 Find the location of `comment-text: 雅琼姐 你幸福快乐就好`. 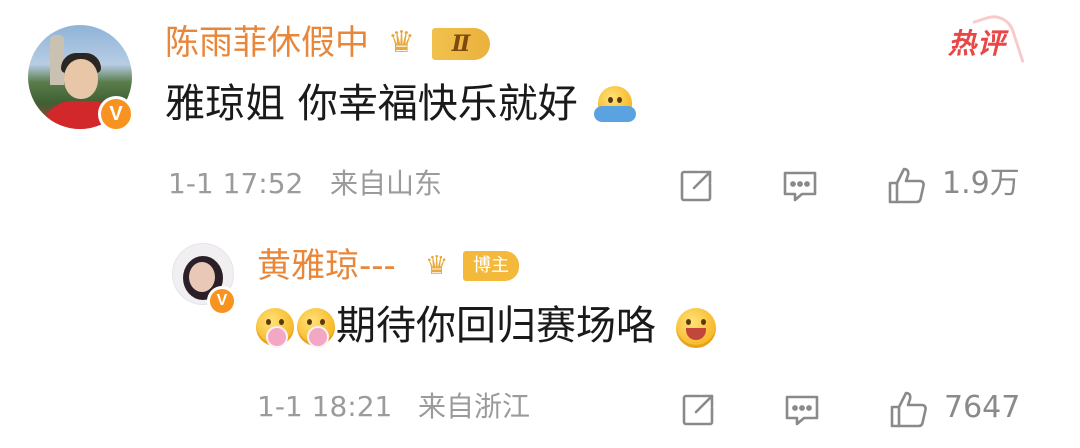

comment-text: 雅琼姐 你幸福快乐就好 is located at coordinates (371, 104).